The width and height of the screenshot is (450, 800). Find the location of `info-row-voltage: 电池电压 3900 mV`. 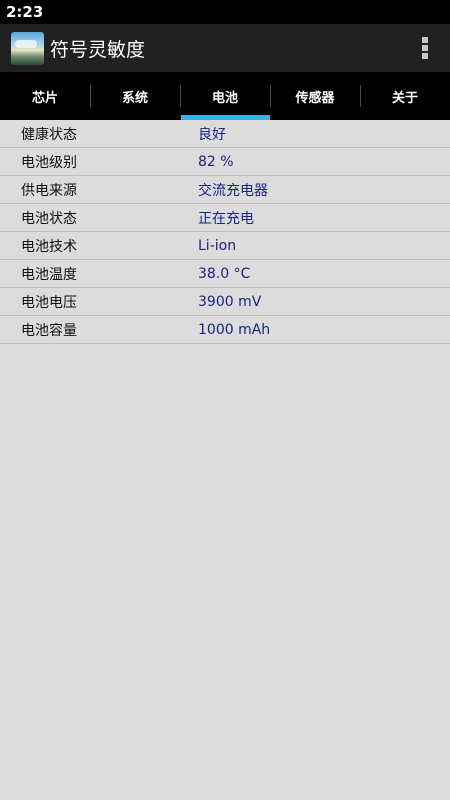

info-row-voltage: 电池电压 3900 mV is located at coordinates (225, 302).